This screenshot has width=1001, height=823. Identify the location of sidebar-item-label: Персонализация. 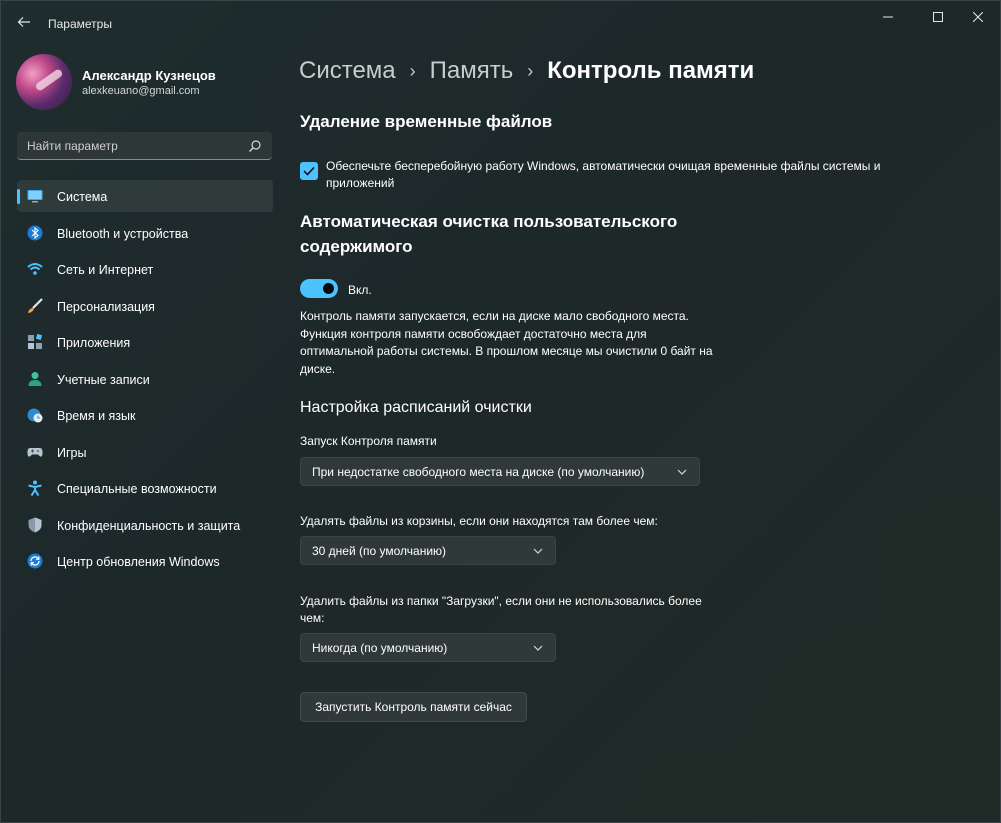
(106, 306).